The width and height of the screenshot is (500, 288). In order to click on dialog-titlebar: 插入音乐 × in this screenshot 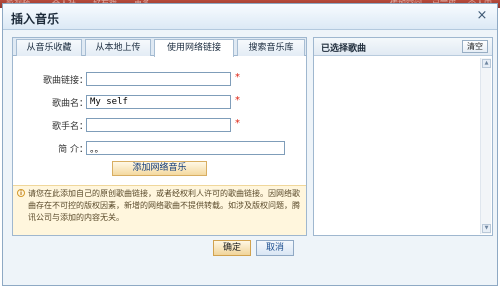, I will do `click(250, 17)`.